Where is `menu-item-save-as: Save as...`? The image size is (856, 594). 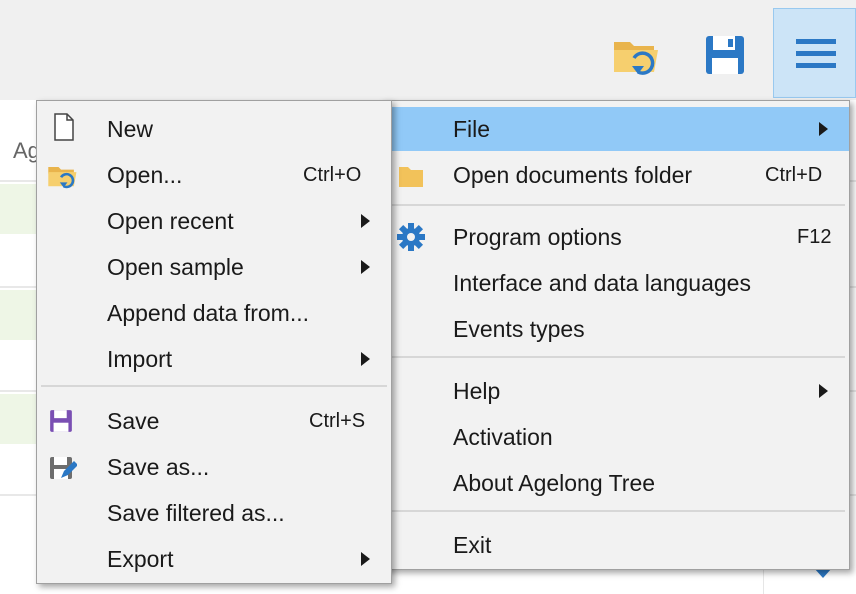 menu-item-save-as: Save as... is located at coordinates (214, 467).